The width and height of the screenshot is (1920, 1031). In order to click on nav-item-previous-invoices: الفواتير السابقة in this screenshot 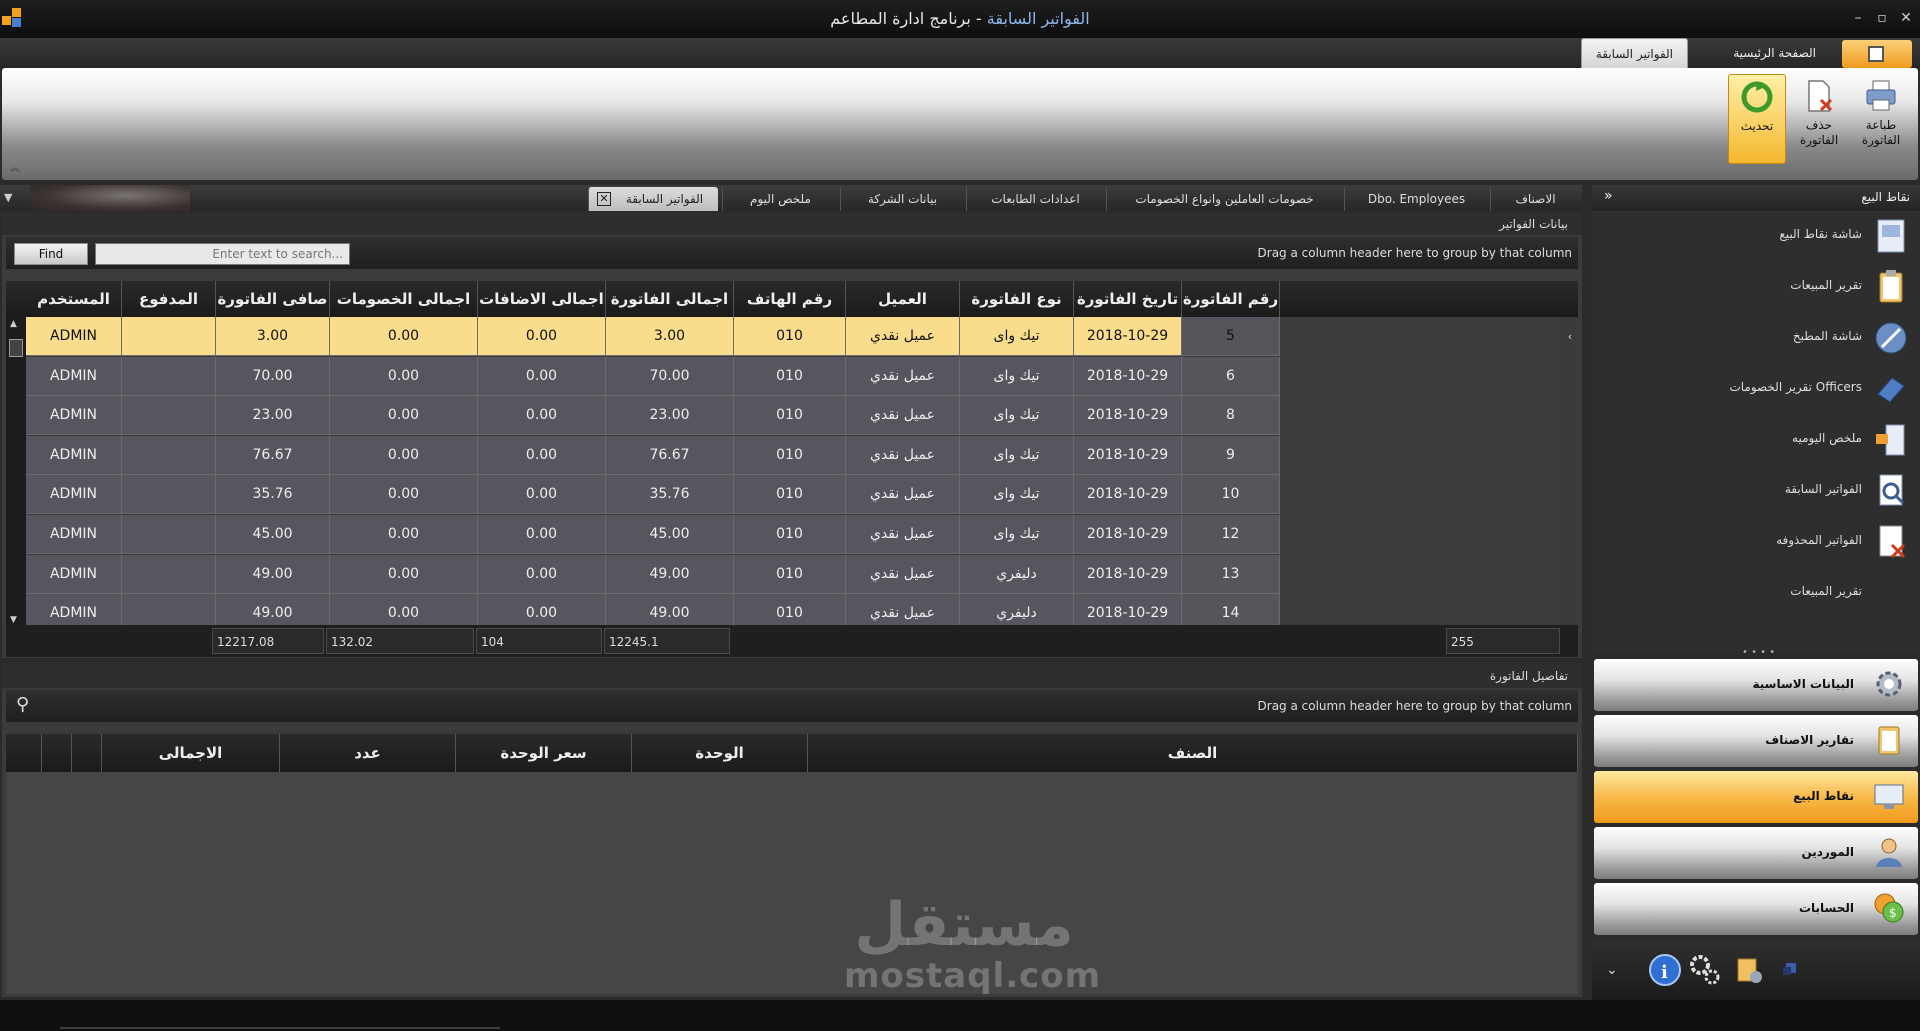, I will do `click(1756, 491)`.